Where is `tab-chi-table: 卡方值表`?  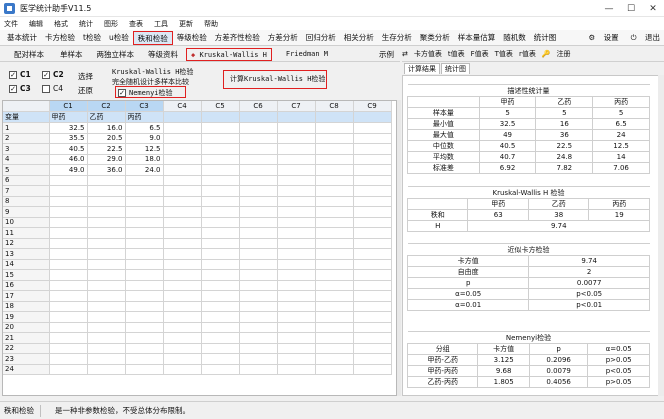 tab-chi-table: 卡方值表 is located at coordinates (428, 54).